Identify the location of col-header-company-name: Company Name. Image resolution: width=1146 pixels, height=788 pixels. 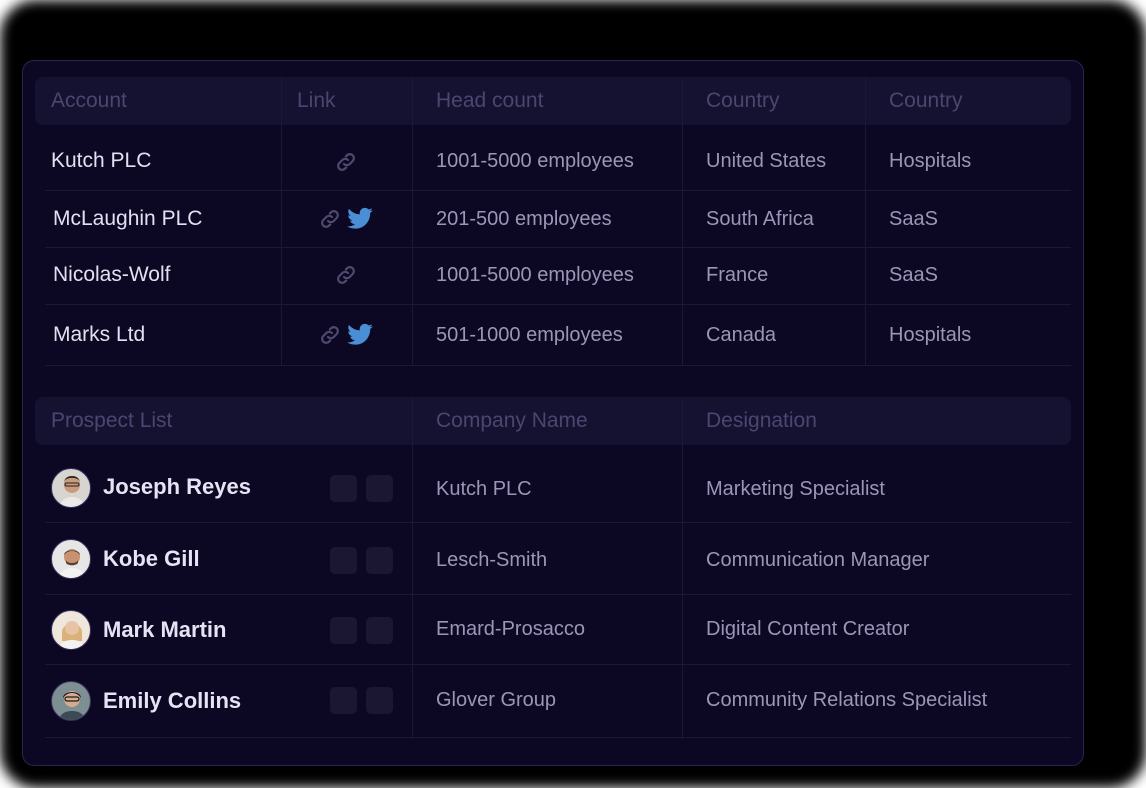
(512, 421).